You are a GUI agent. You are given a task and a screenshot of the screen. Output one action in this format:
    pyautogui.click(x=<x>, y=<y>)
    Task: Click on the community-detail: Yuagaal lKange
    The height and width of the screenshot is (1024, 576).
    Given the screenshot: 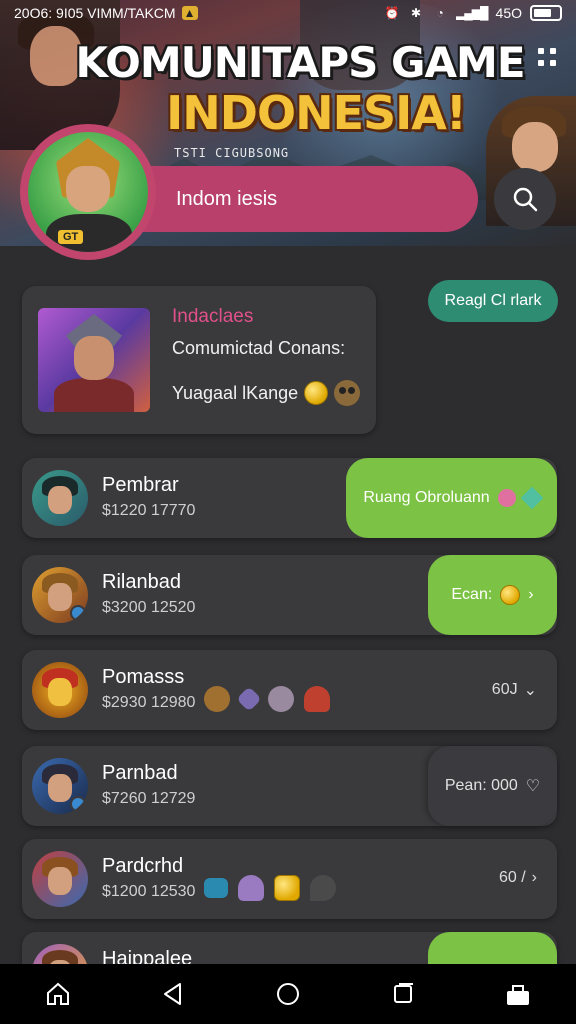 What is the action you would take?
    pyautogui.click(x=266, y=393)
    